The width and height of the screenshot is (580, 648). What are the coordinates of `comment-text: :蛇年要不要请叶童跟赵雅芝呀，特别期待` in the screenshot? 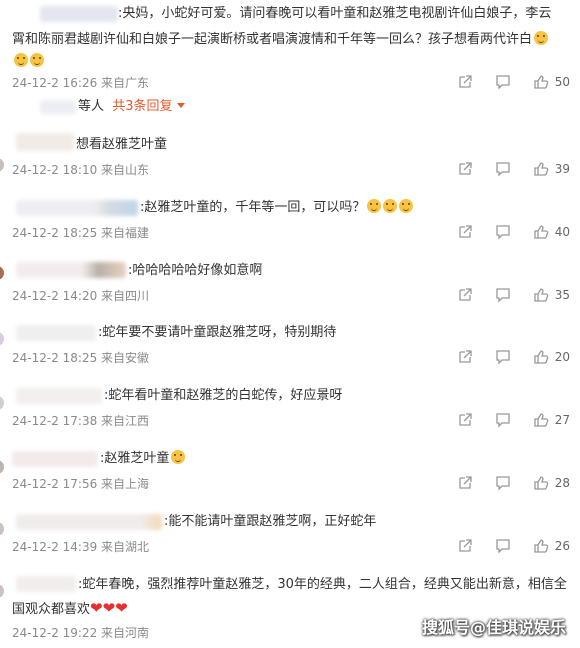 It's located at (217, 332).